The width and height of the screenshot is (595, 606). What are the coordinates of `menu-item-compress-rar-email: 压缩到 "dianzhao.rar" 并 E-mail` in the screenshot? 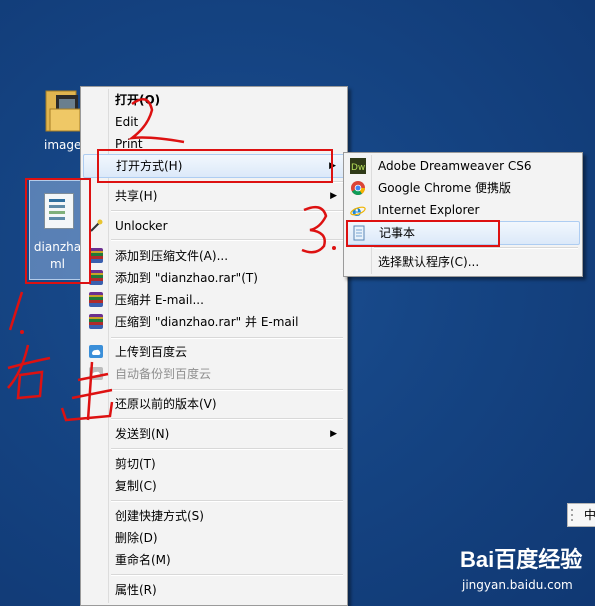 It's located at (214, 322).